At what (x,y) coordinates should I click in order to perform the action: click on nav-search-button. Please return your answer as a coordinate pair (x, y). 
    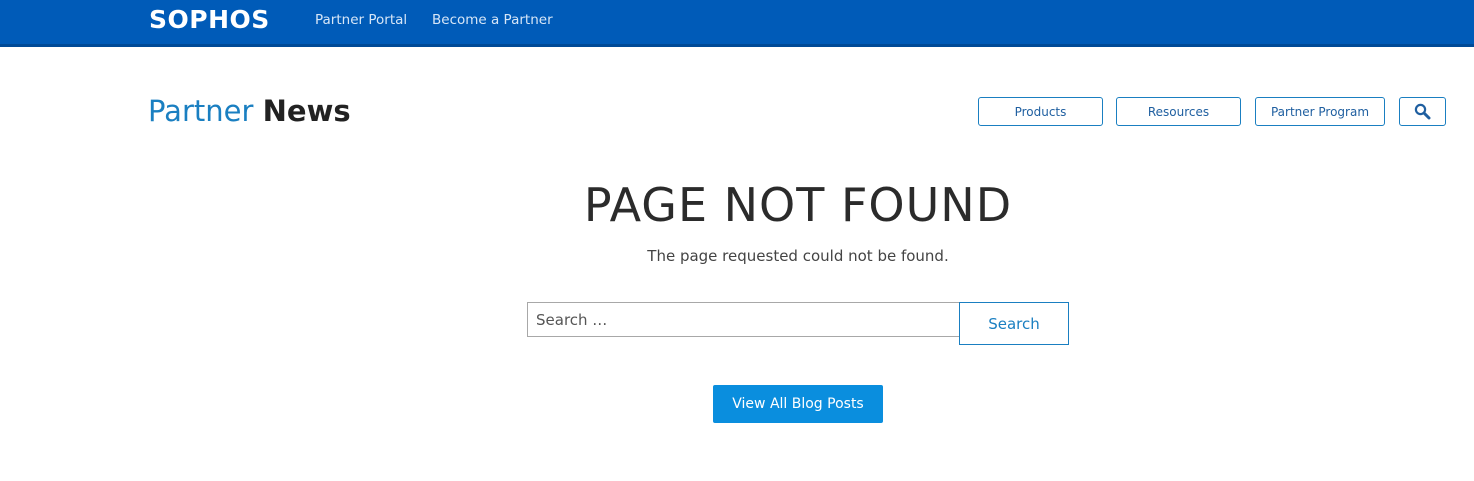
    Looking at the image, I should click on (1422, 111).